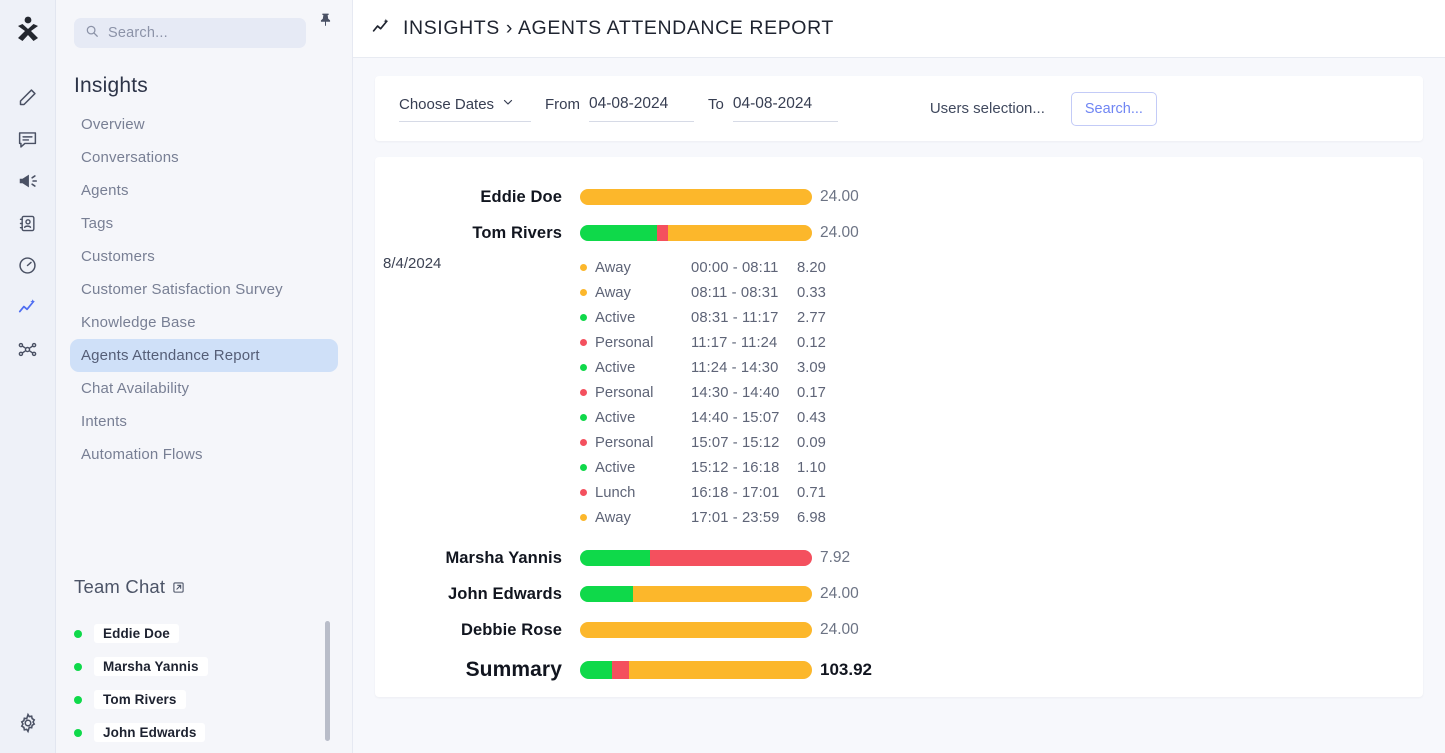 The image size is (1445, 753). What do you see at coordinates (28, 181) in the screenshot?
I see `rail-item-campaigns` at bounding box center [28, 181].